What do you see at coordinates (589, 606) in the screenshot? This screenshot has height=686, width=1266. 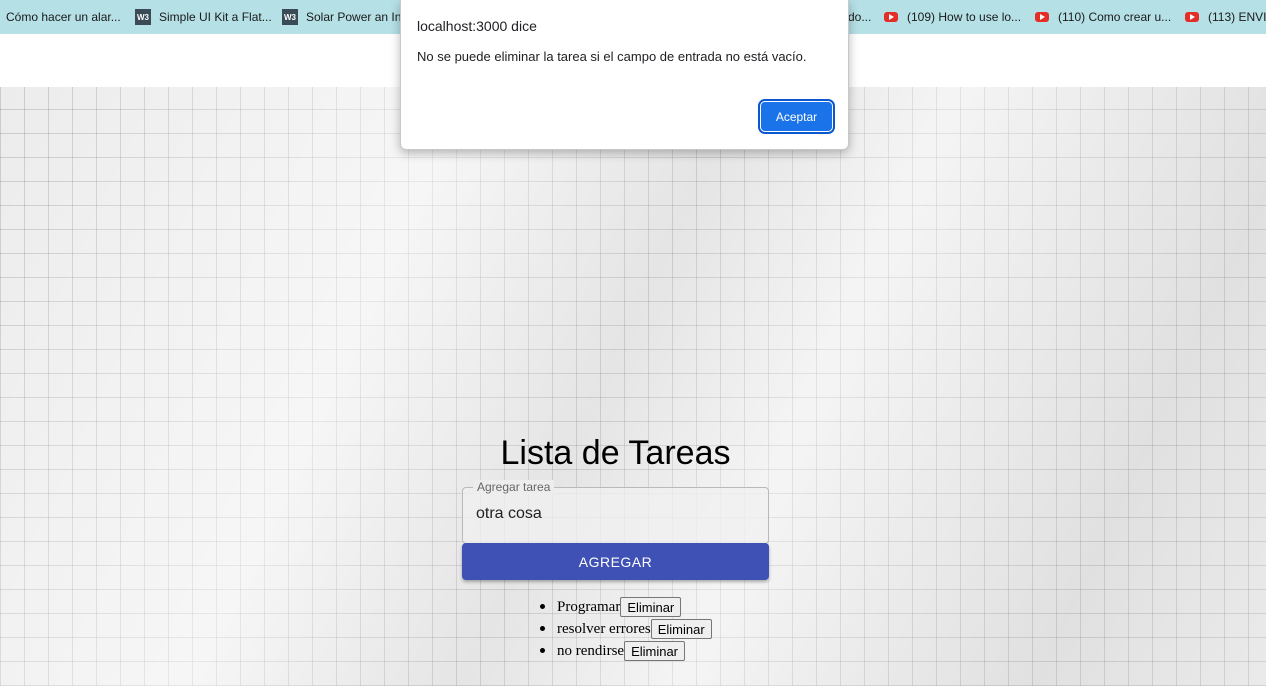 I see `task-text: Programar` at bounding box center [589, 606].